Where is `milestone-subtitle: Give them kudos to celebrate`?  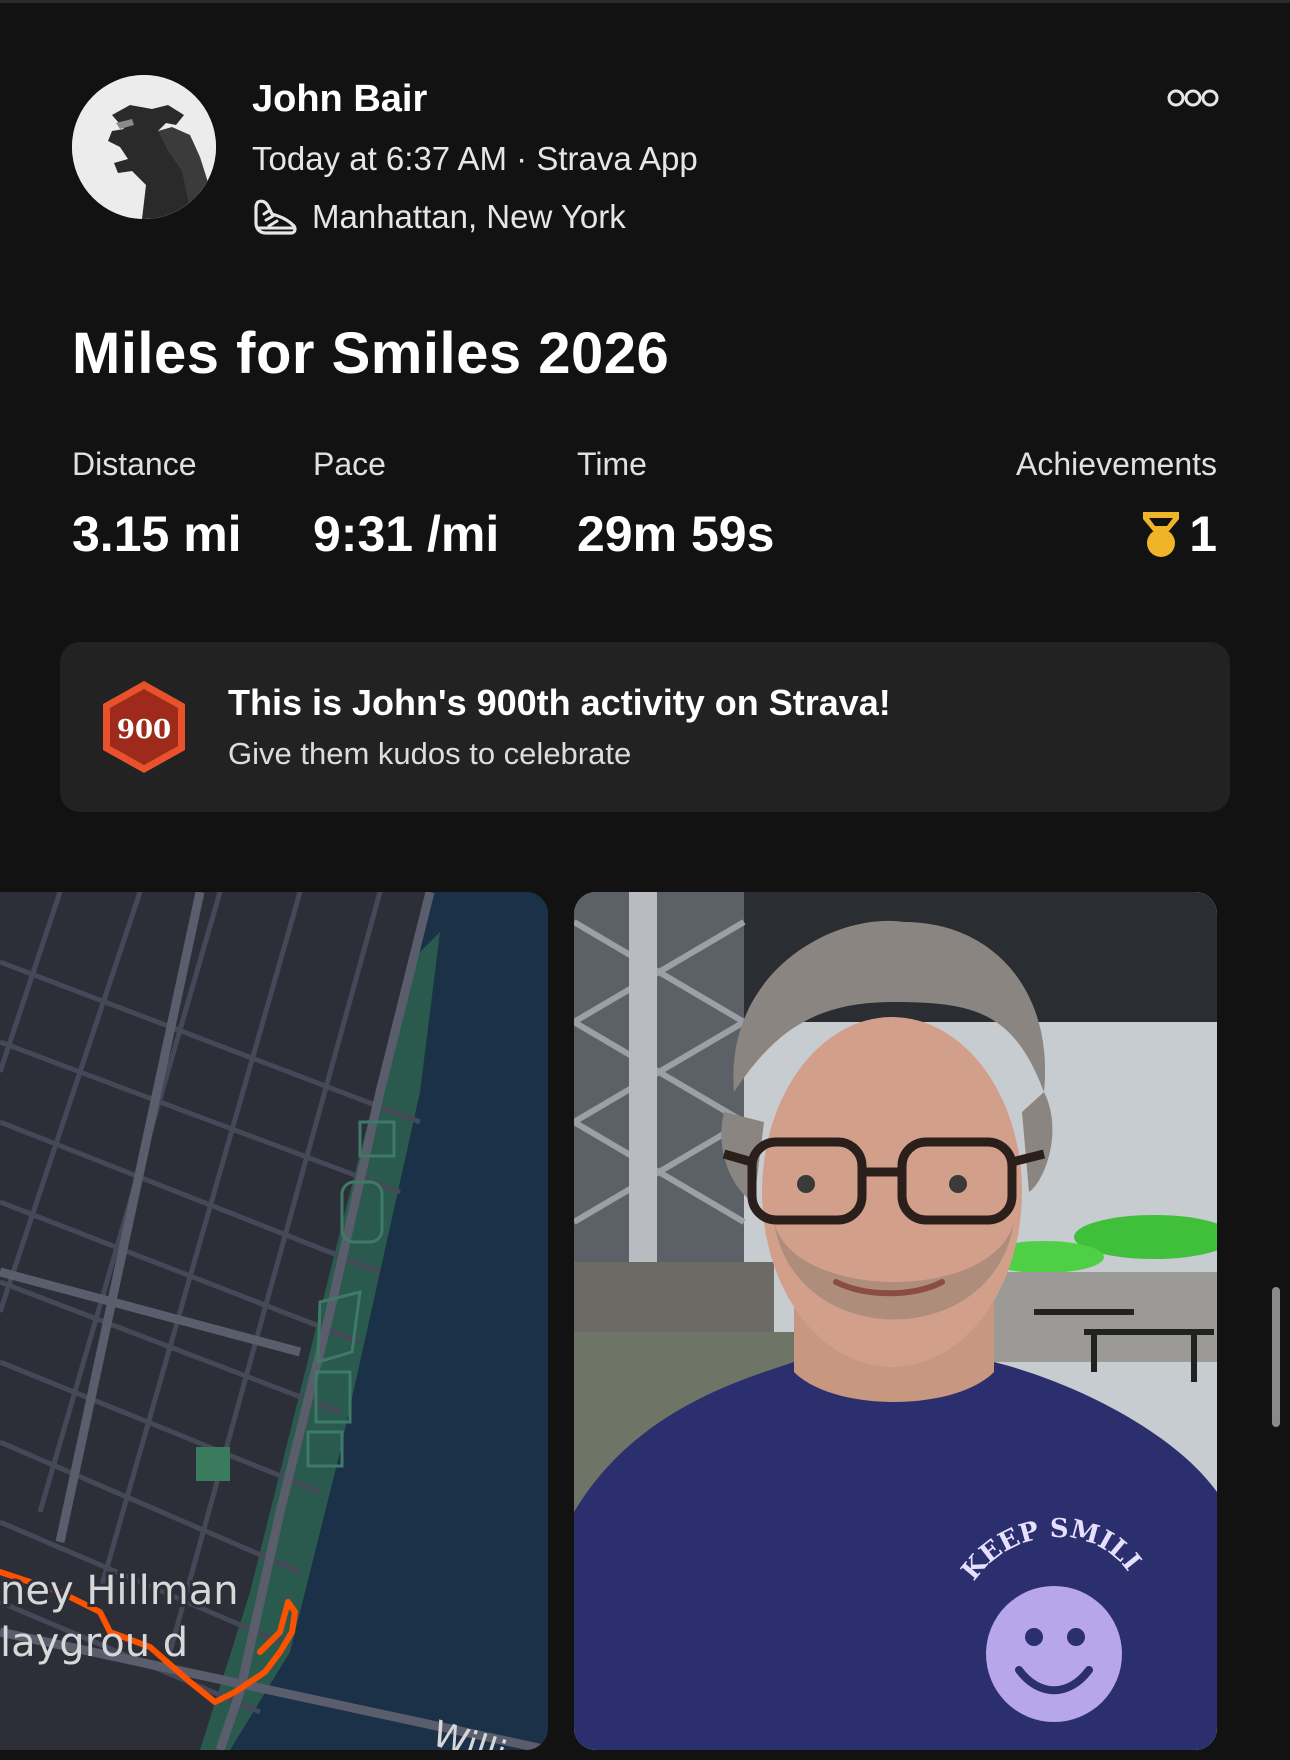
milestone-subtitle: Give them kudos to celebrate is located at coordinates (430, 753).